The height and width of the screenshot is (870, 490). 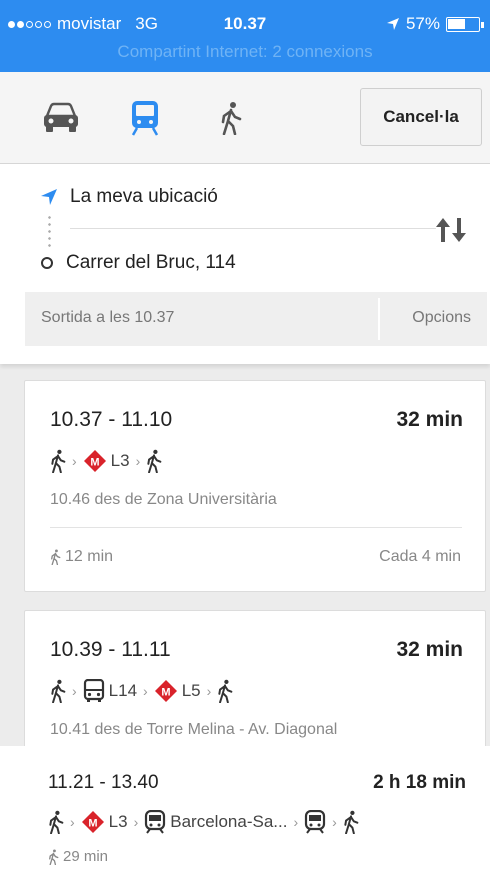 I want to click on swap-route-button, so click(x=451, y=232).